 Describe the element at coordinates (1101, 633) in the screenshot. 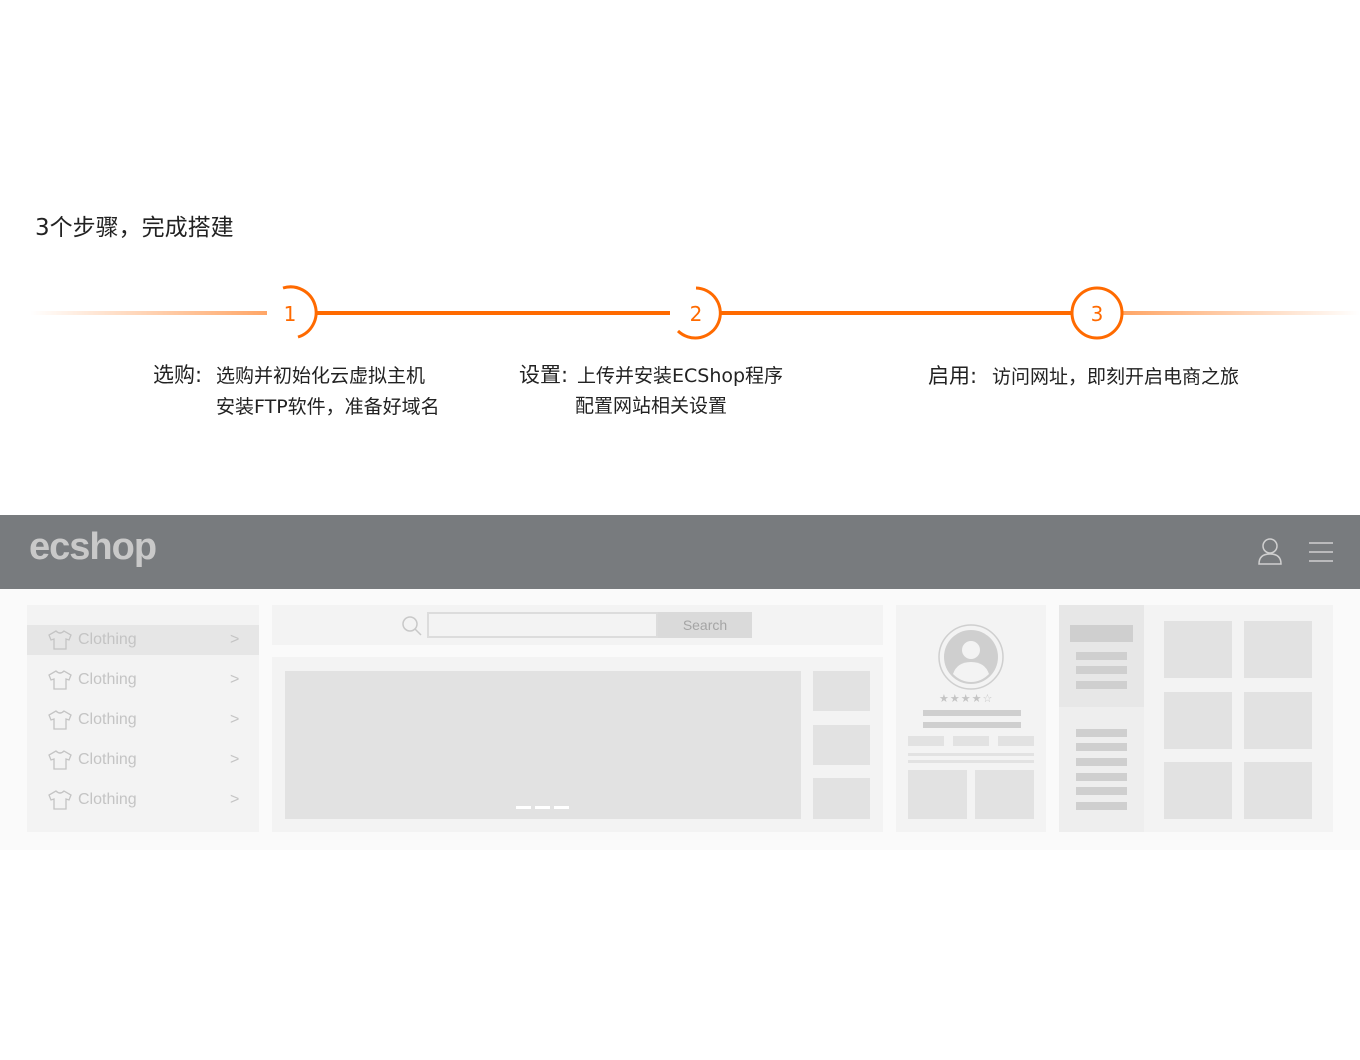

I see `menu-title-placeholder` at that location.